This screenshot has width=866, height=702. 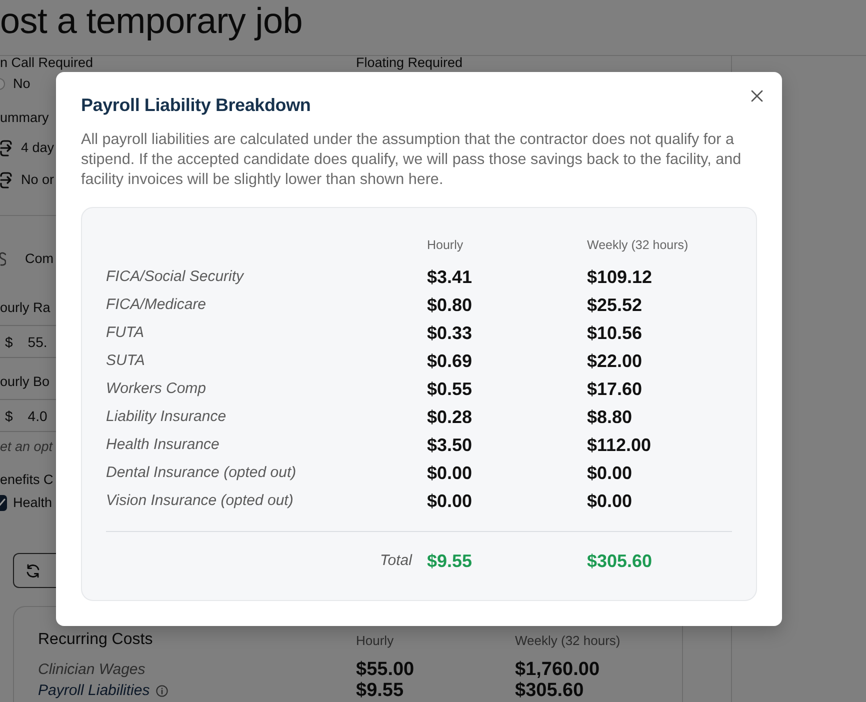 I want to click on weekly-amount: $112.00, so click(x=619, y=445).